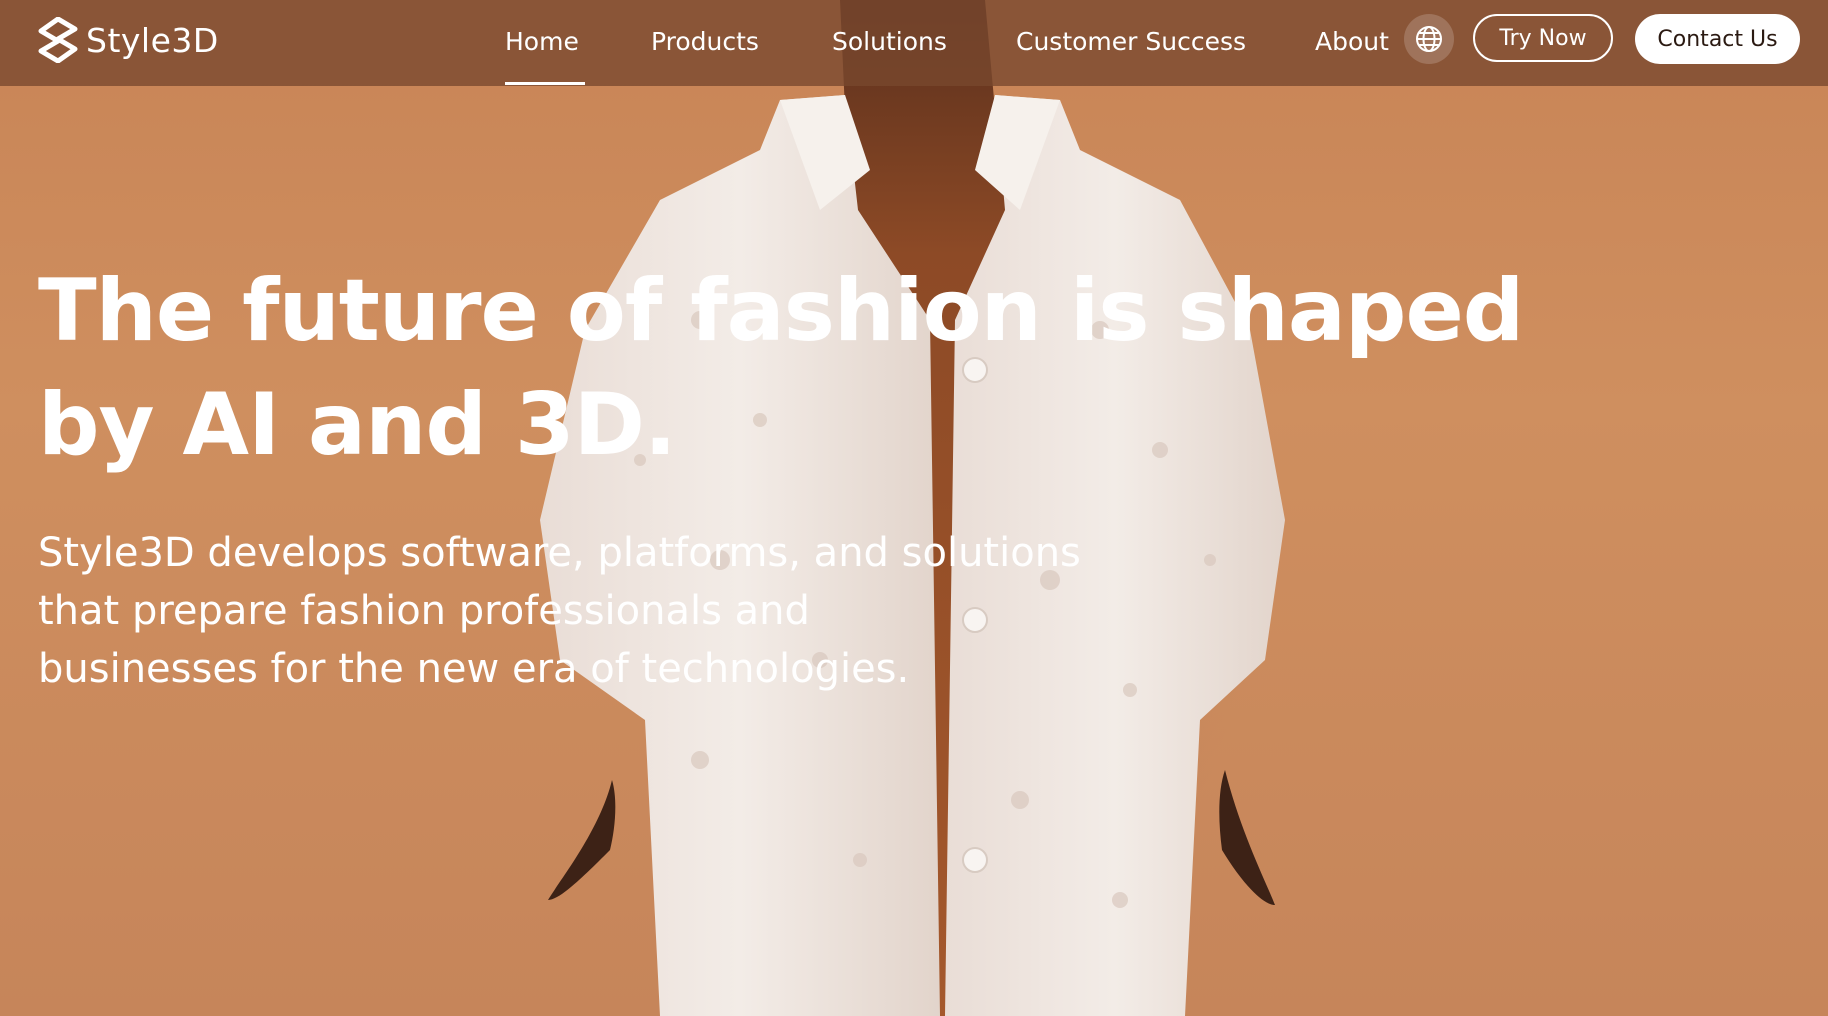 The width and height of the screenshot is (1828, 1016). What do you see at coordinates (1543, 38) in the screenshot?
I see `try-now-button: Try Now` at bounding box center [1543, 38].